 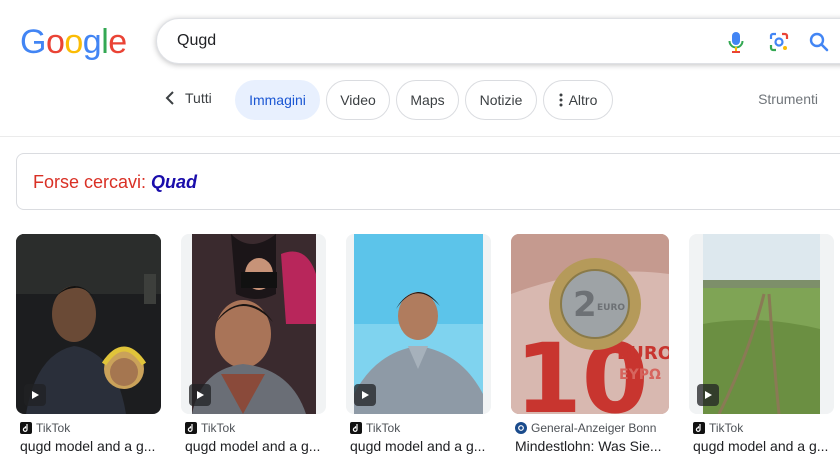 What do you see at coordinates (521, 428) in the screenshot?
I see `ga-icon` at bounding box center [521, 428].